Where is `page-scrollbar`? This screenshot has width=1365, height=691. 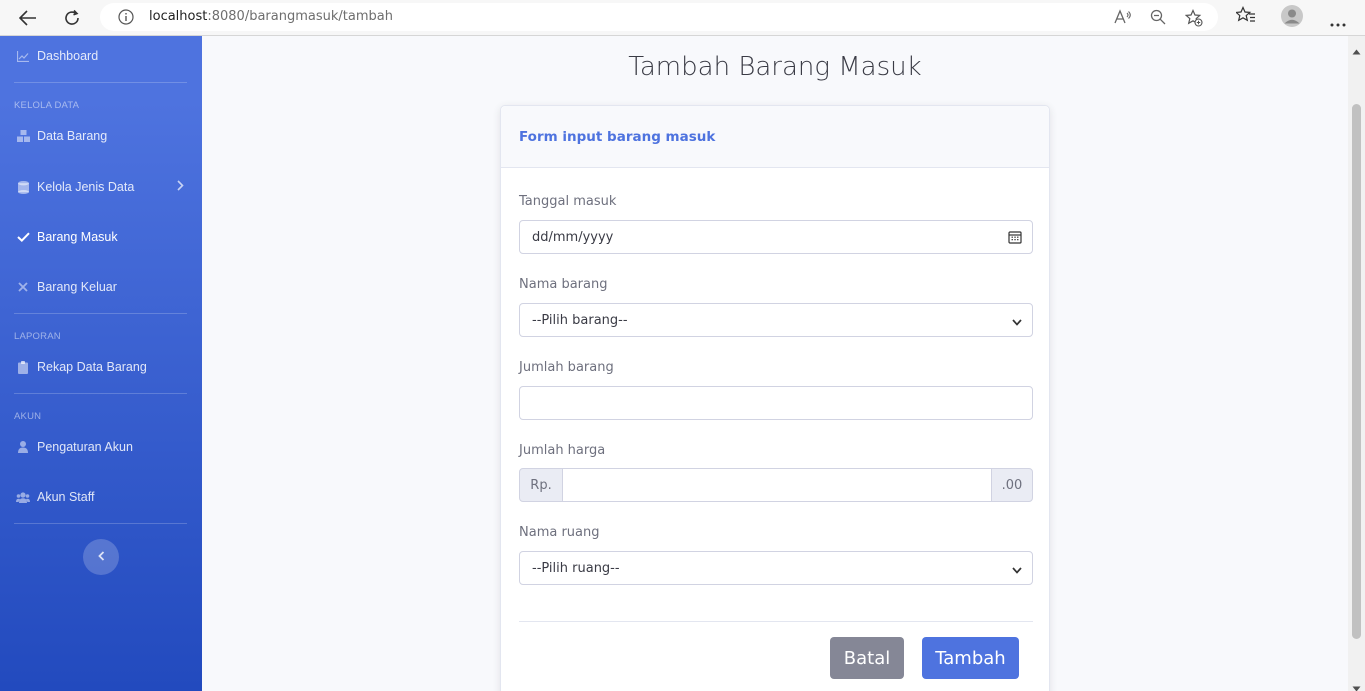 page-scrollbar is located at coordinates (1356, 363).